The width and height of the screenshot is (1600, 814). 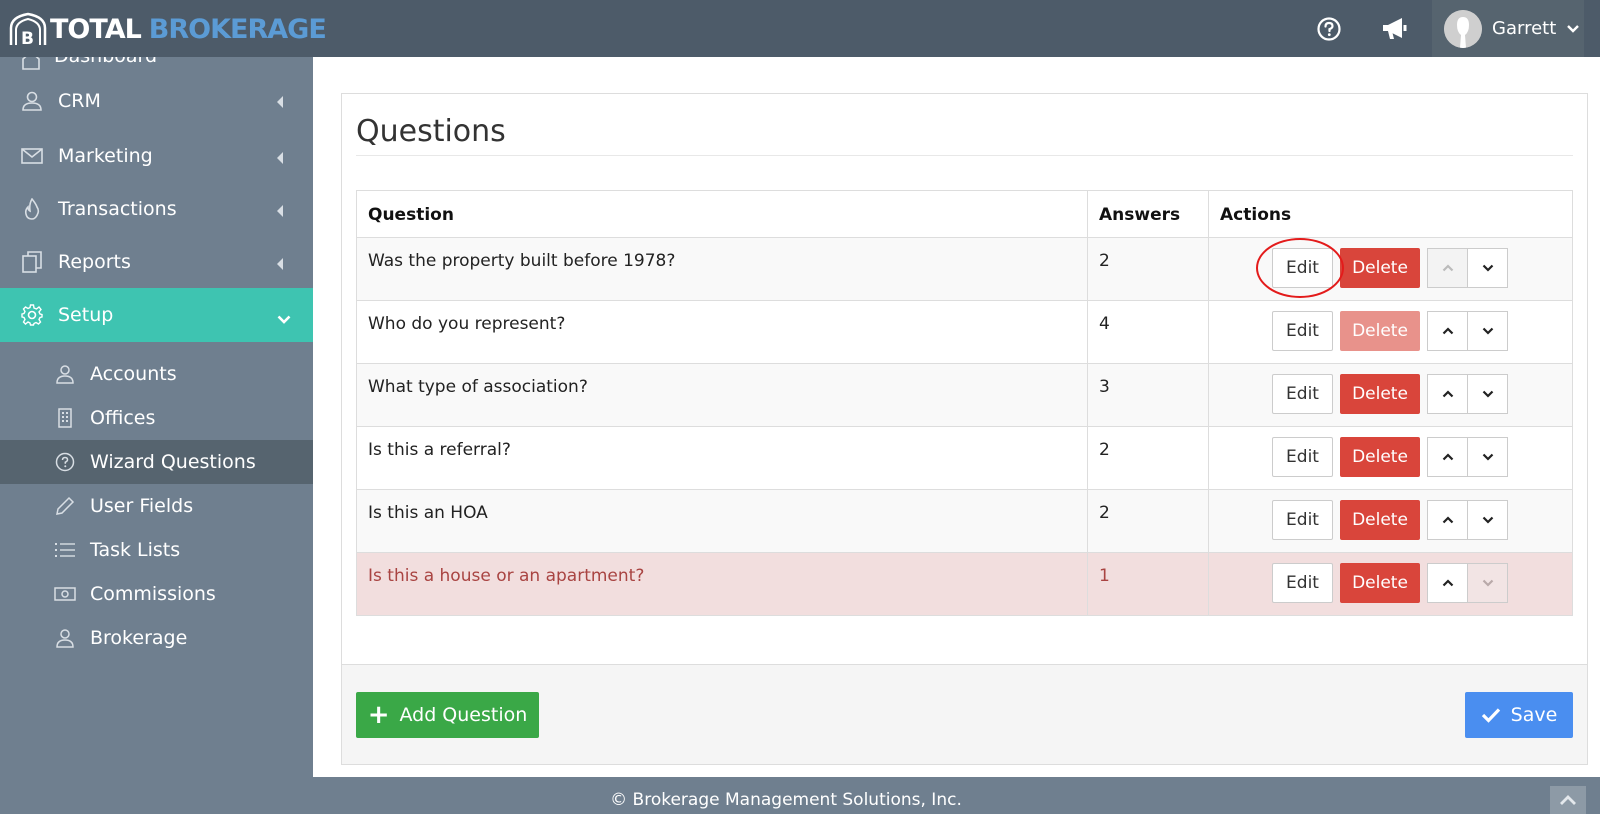 I want to click on sidebar-item-crm: CRM, so click(x=156, y=101).